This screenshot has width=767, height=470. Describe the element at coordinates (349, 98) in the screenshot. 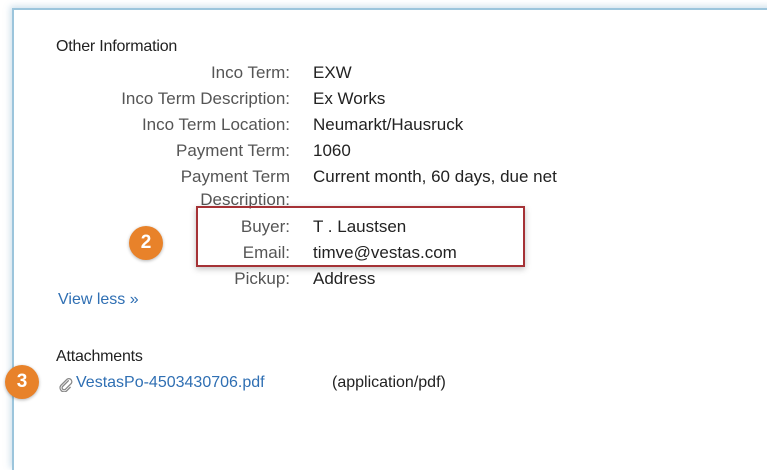

I see `inco-term-description-value: Ex Works` at that location.